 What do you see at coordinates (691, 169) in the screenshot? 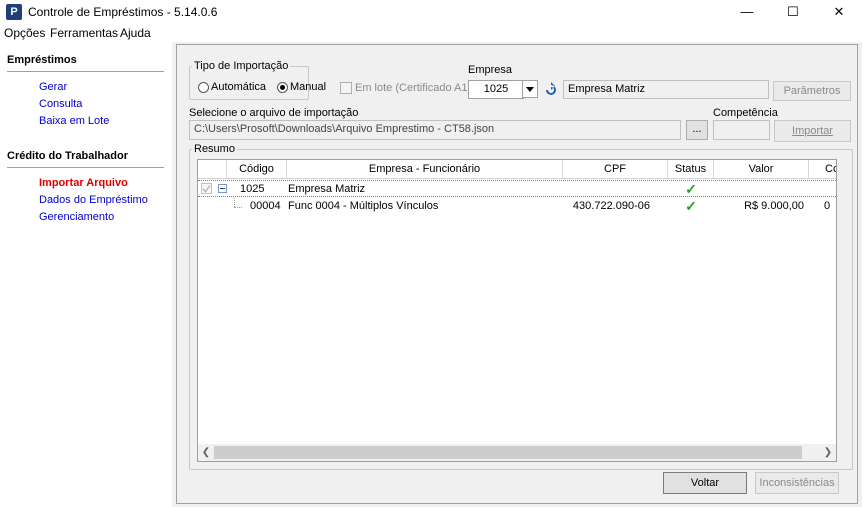
I see `grid-col-status: Status` at bounding box center [691, 169].